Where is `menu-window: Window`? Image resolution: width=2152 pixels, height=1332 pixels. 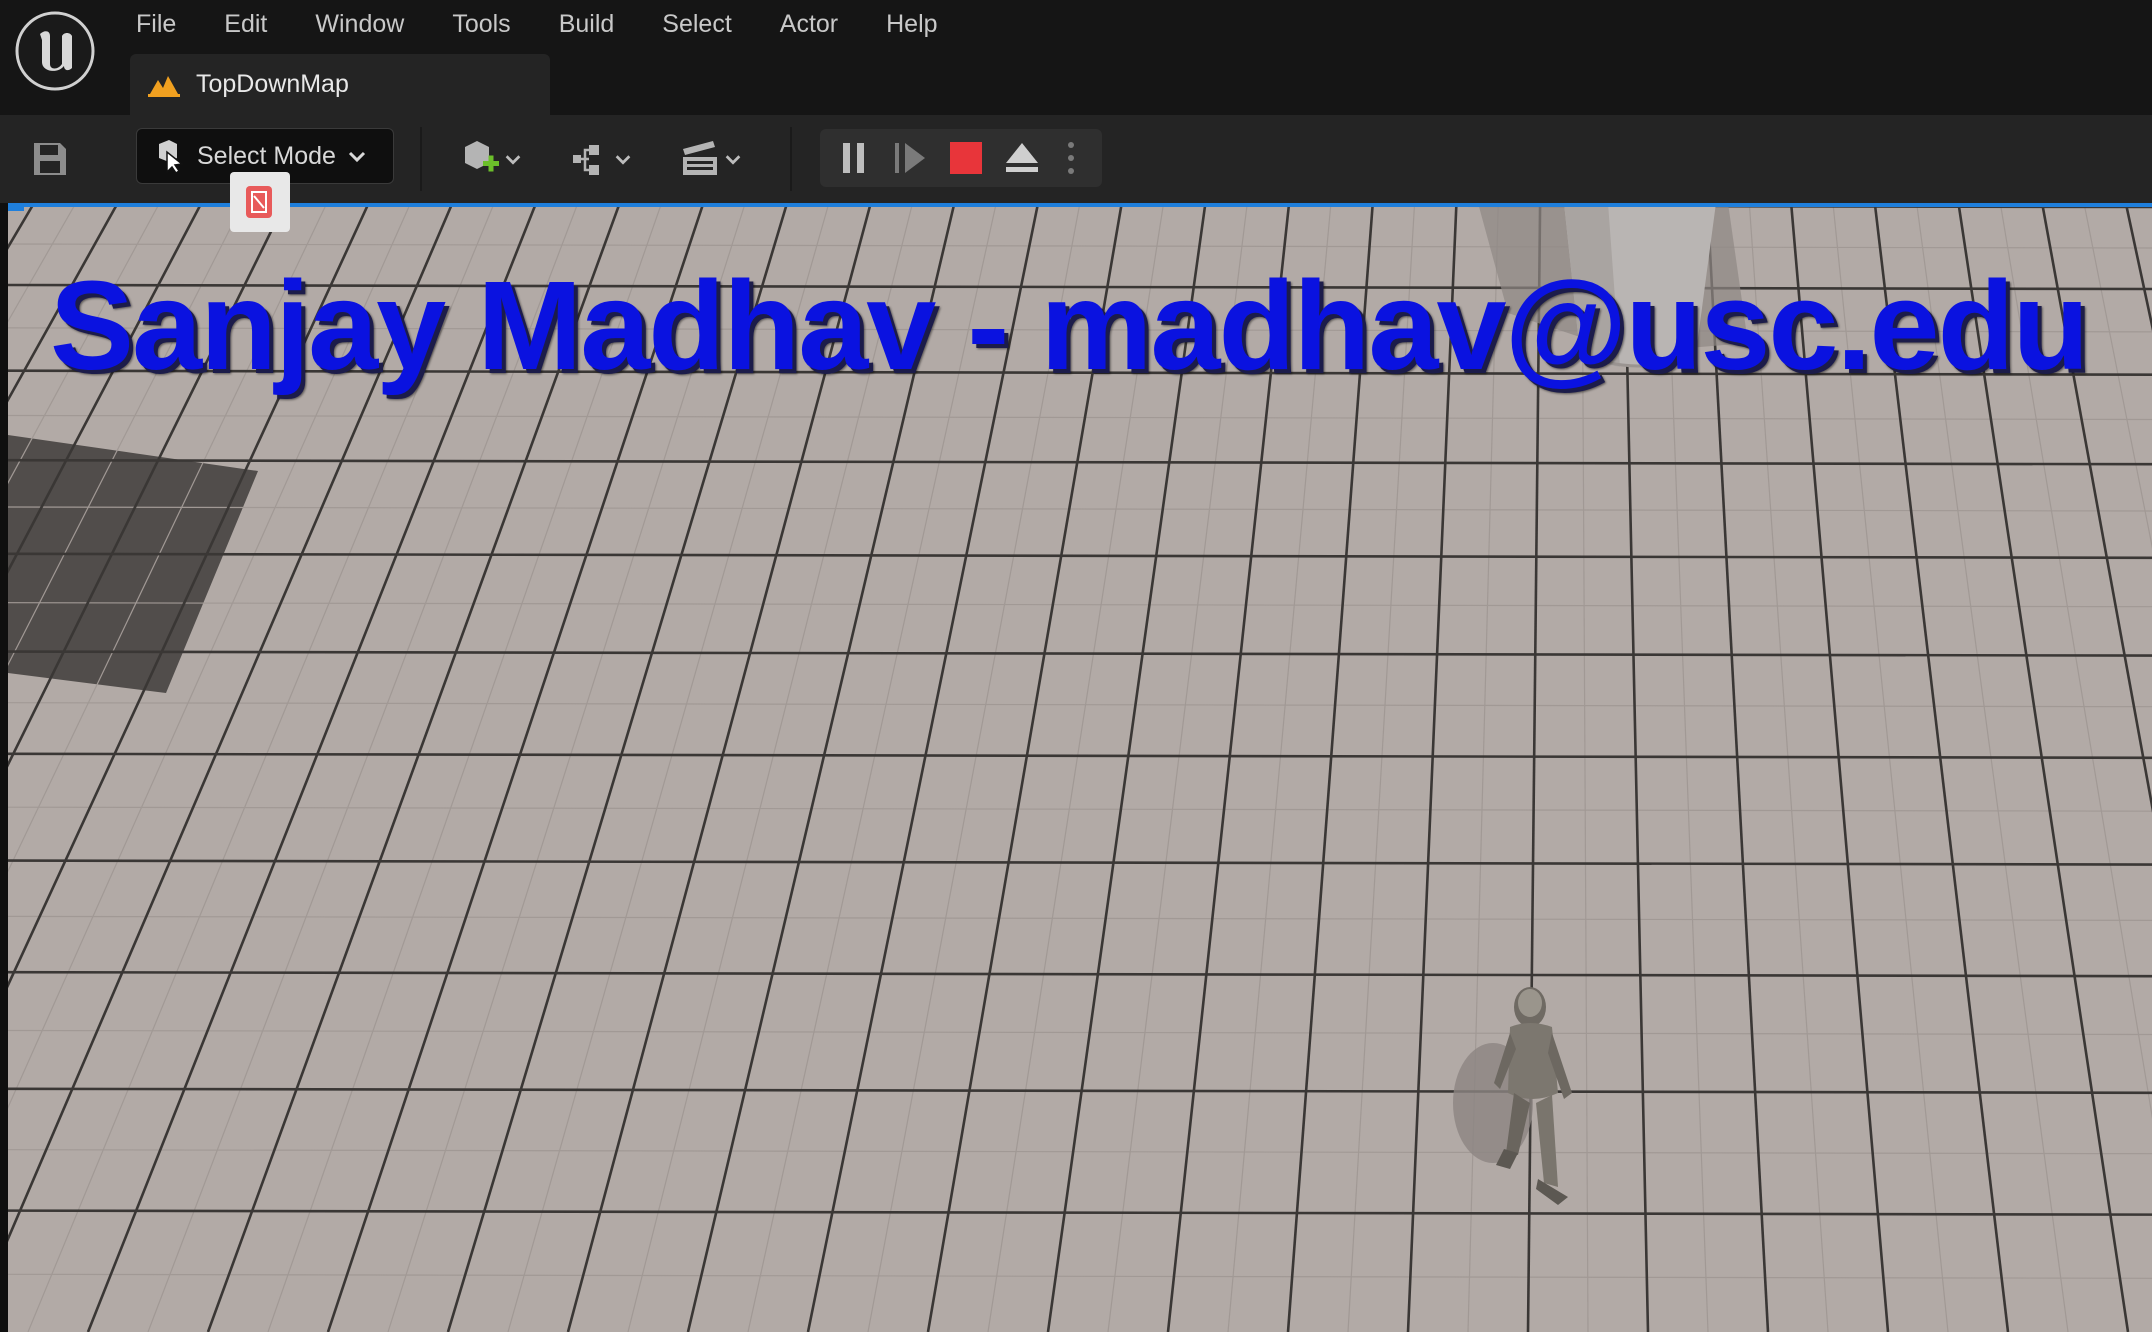 menu-window: Window is located at coordinates (359, 24).